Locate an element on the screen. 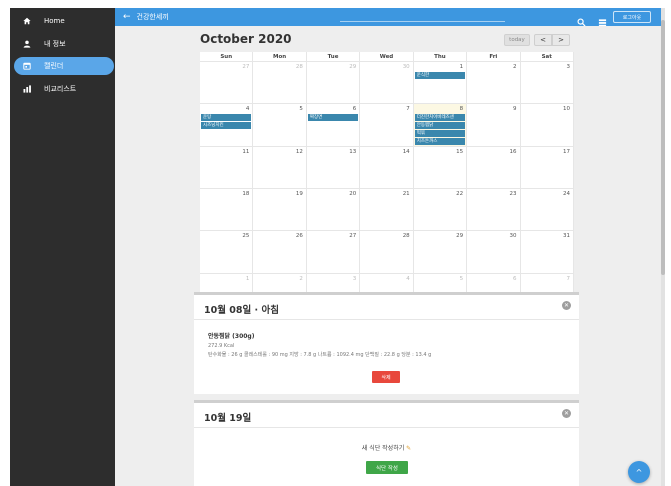  calendar-day-cell: 11 is located at coordinates (227, 167).